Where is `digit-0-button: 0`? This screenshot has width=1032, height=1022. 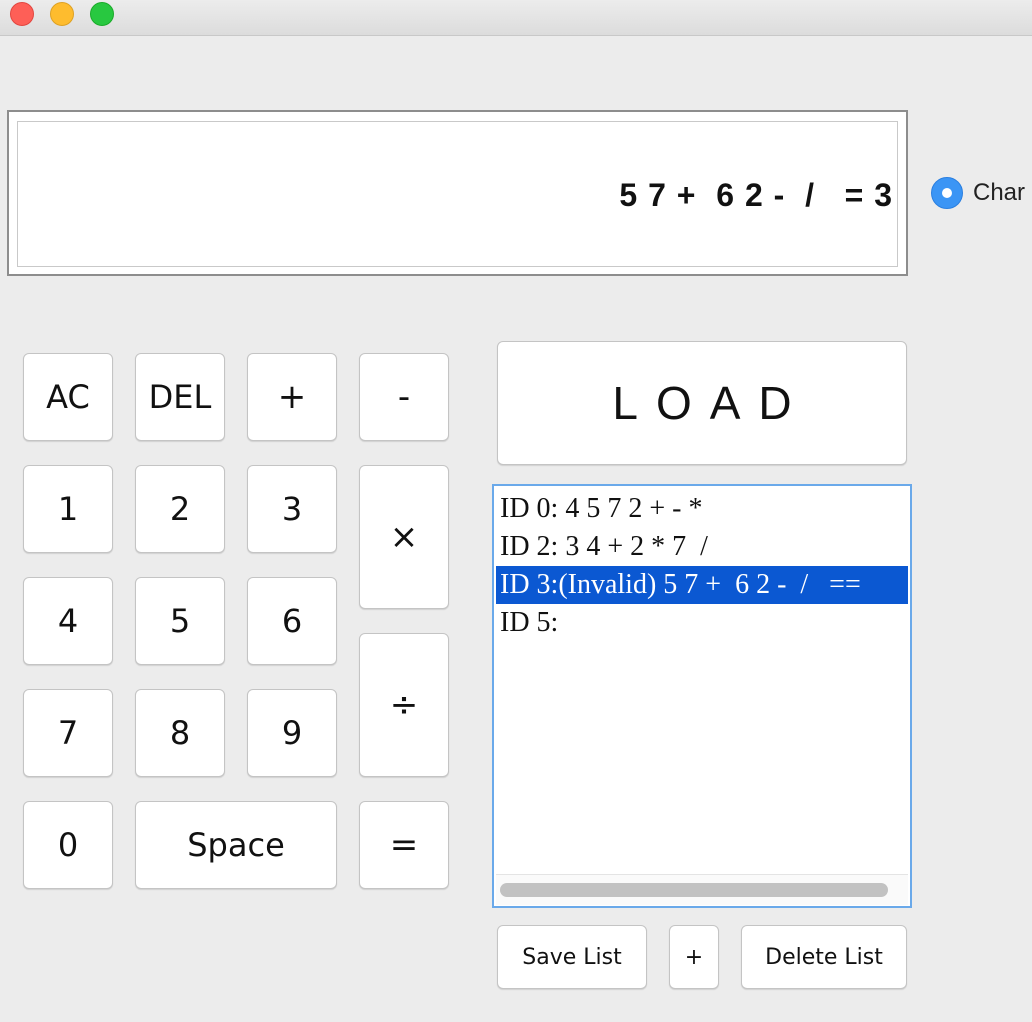 digit-0-button: 0 is located at coordinates (68, 845).